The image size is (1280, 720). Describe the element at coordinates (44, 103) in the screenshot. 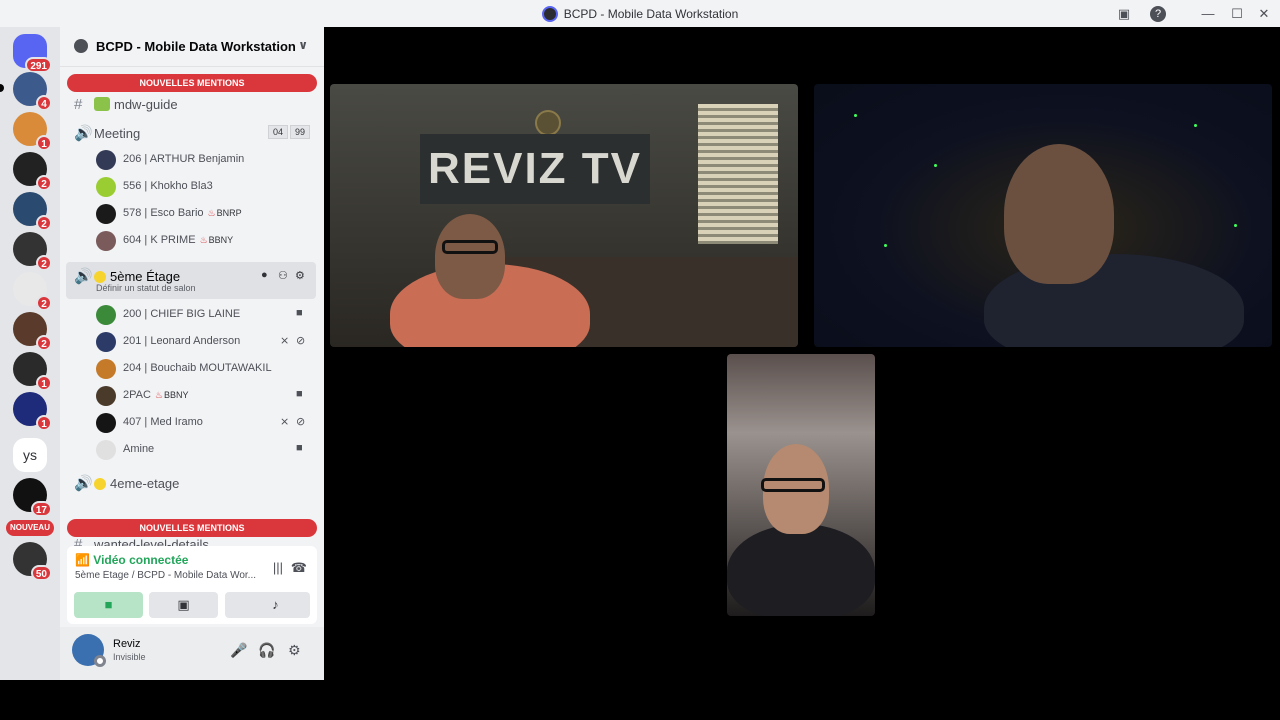

I see `notification-badge: 4` at that location.